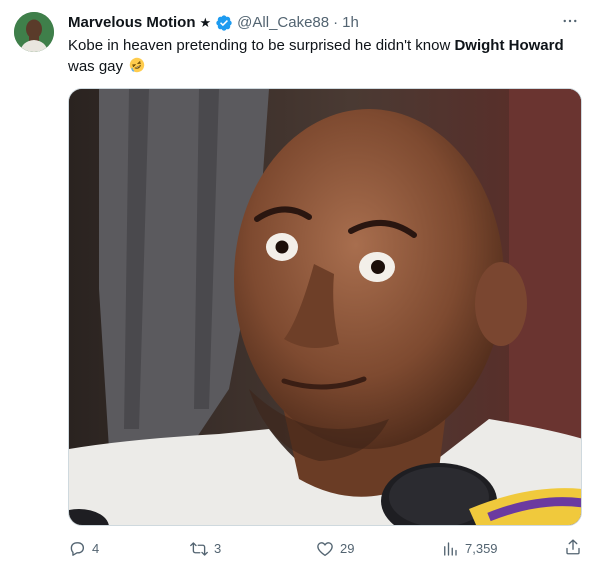 The height and width of the screenshot is (565, 595). I want to click on reply-button: 4, so click(83, 549).